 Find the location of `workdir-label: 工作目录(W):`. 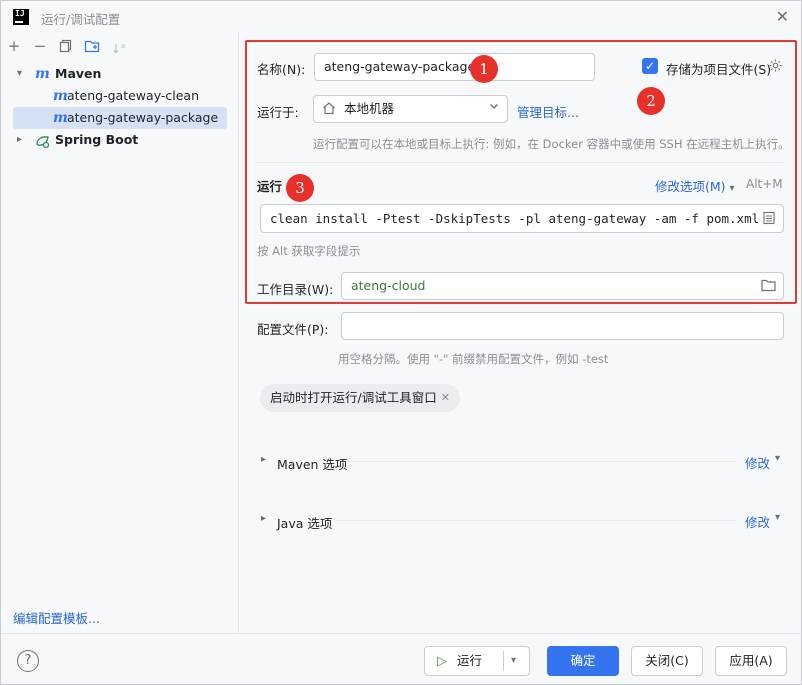

workdir-label: 工作目录(W): is located at coordinates (295, 289).